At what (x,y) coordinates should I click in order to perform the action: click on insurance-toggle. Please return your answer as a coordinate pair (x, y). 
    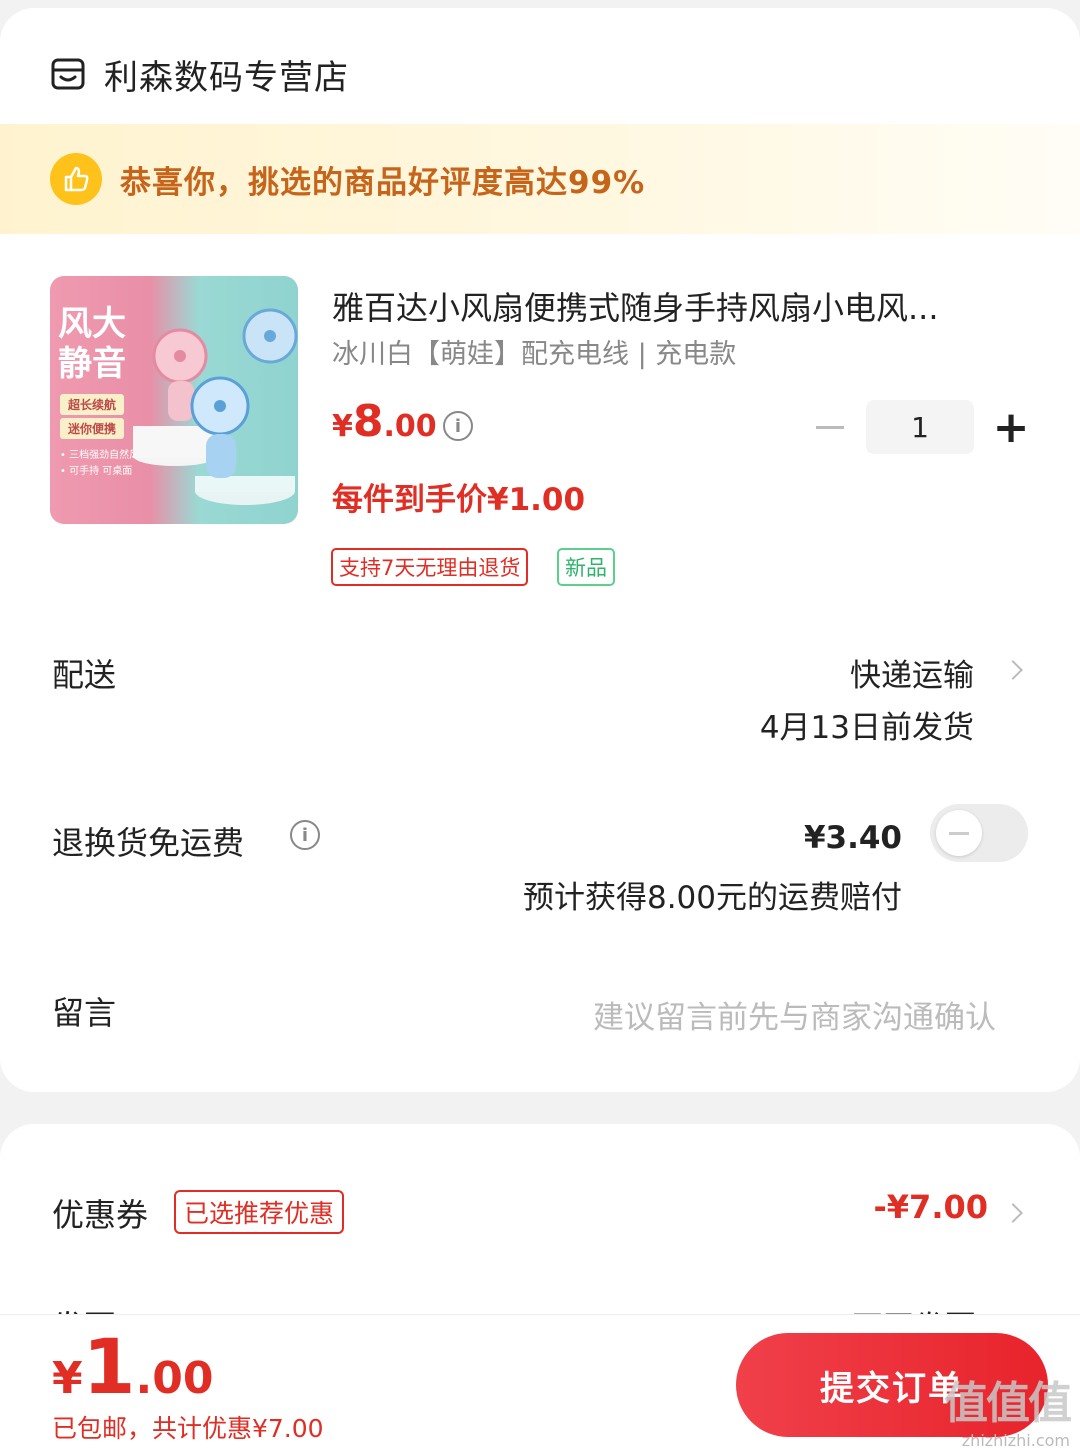
    Looking at the image, I should click on (979, 833).